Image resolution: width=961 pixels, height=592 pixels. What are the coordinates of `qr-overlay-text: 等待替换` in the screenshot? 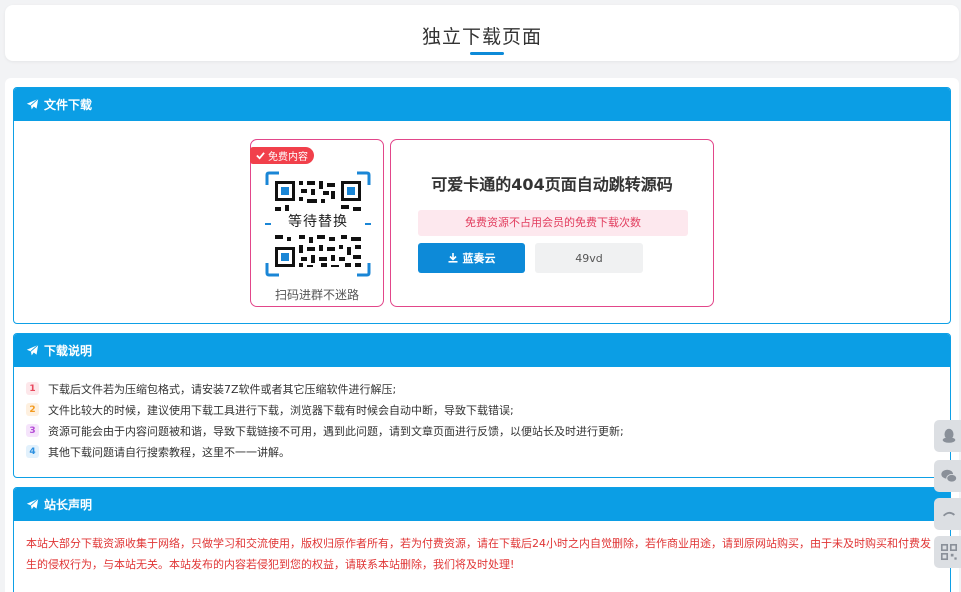 It's located at (318, 222).